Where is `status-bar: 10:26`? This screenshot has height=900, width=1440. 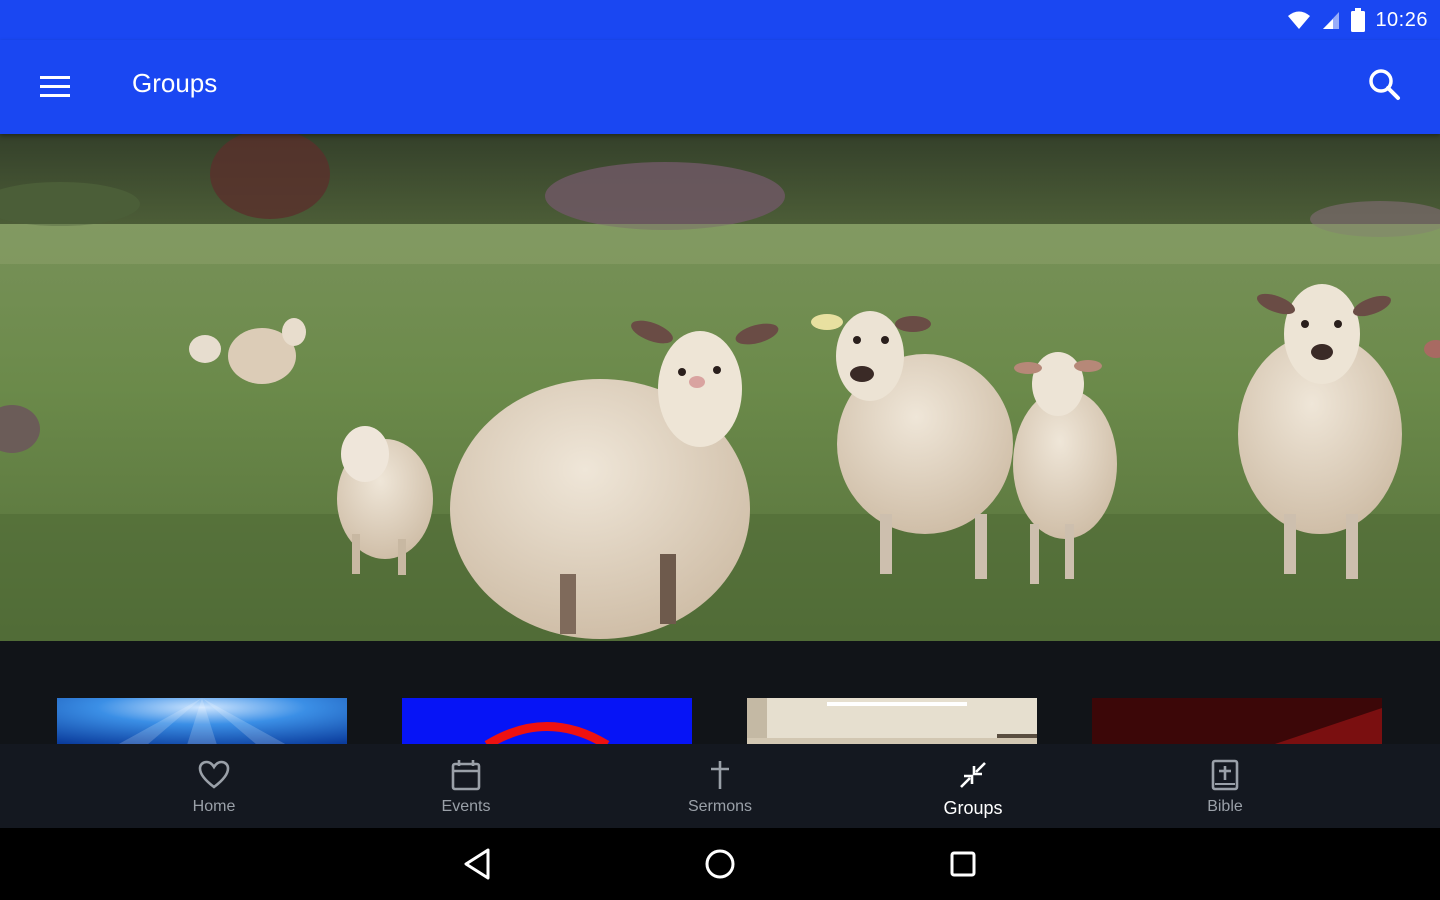
status-bar: 10:26 is located at coordinates (720, 20).